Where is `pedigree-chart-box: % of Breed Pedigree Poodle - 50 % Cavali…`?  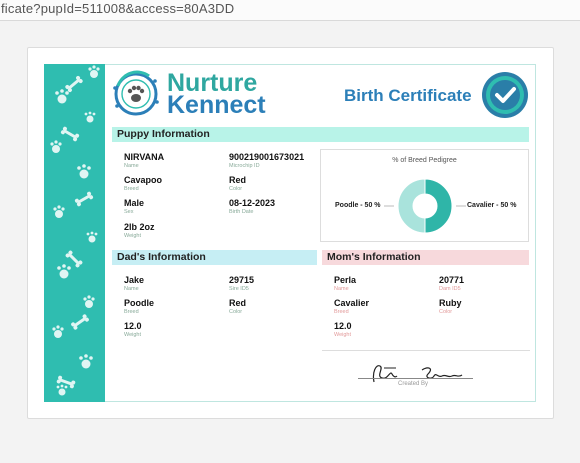
pedigree-chart-box: % of Breed Pedigree Poodle - 50 % Cavali… is located at coordinates (424, 195).